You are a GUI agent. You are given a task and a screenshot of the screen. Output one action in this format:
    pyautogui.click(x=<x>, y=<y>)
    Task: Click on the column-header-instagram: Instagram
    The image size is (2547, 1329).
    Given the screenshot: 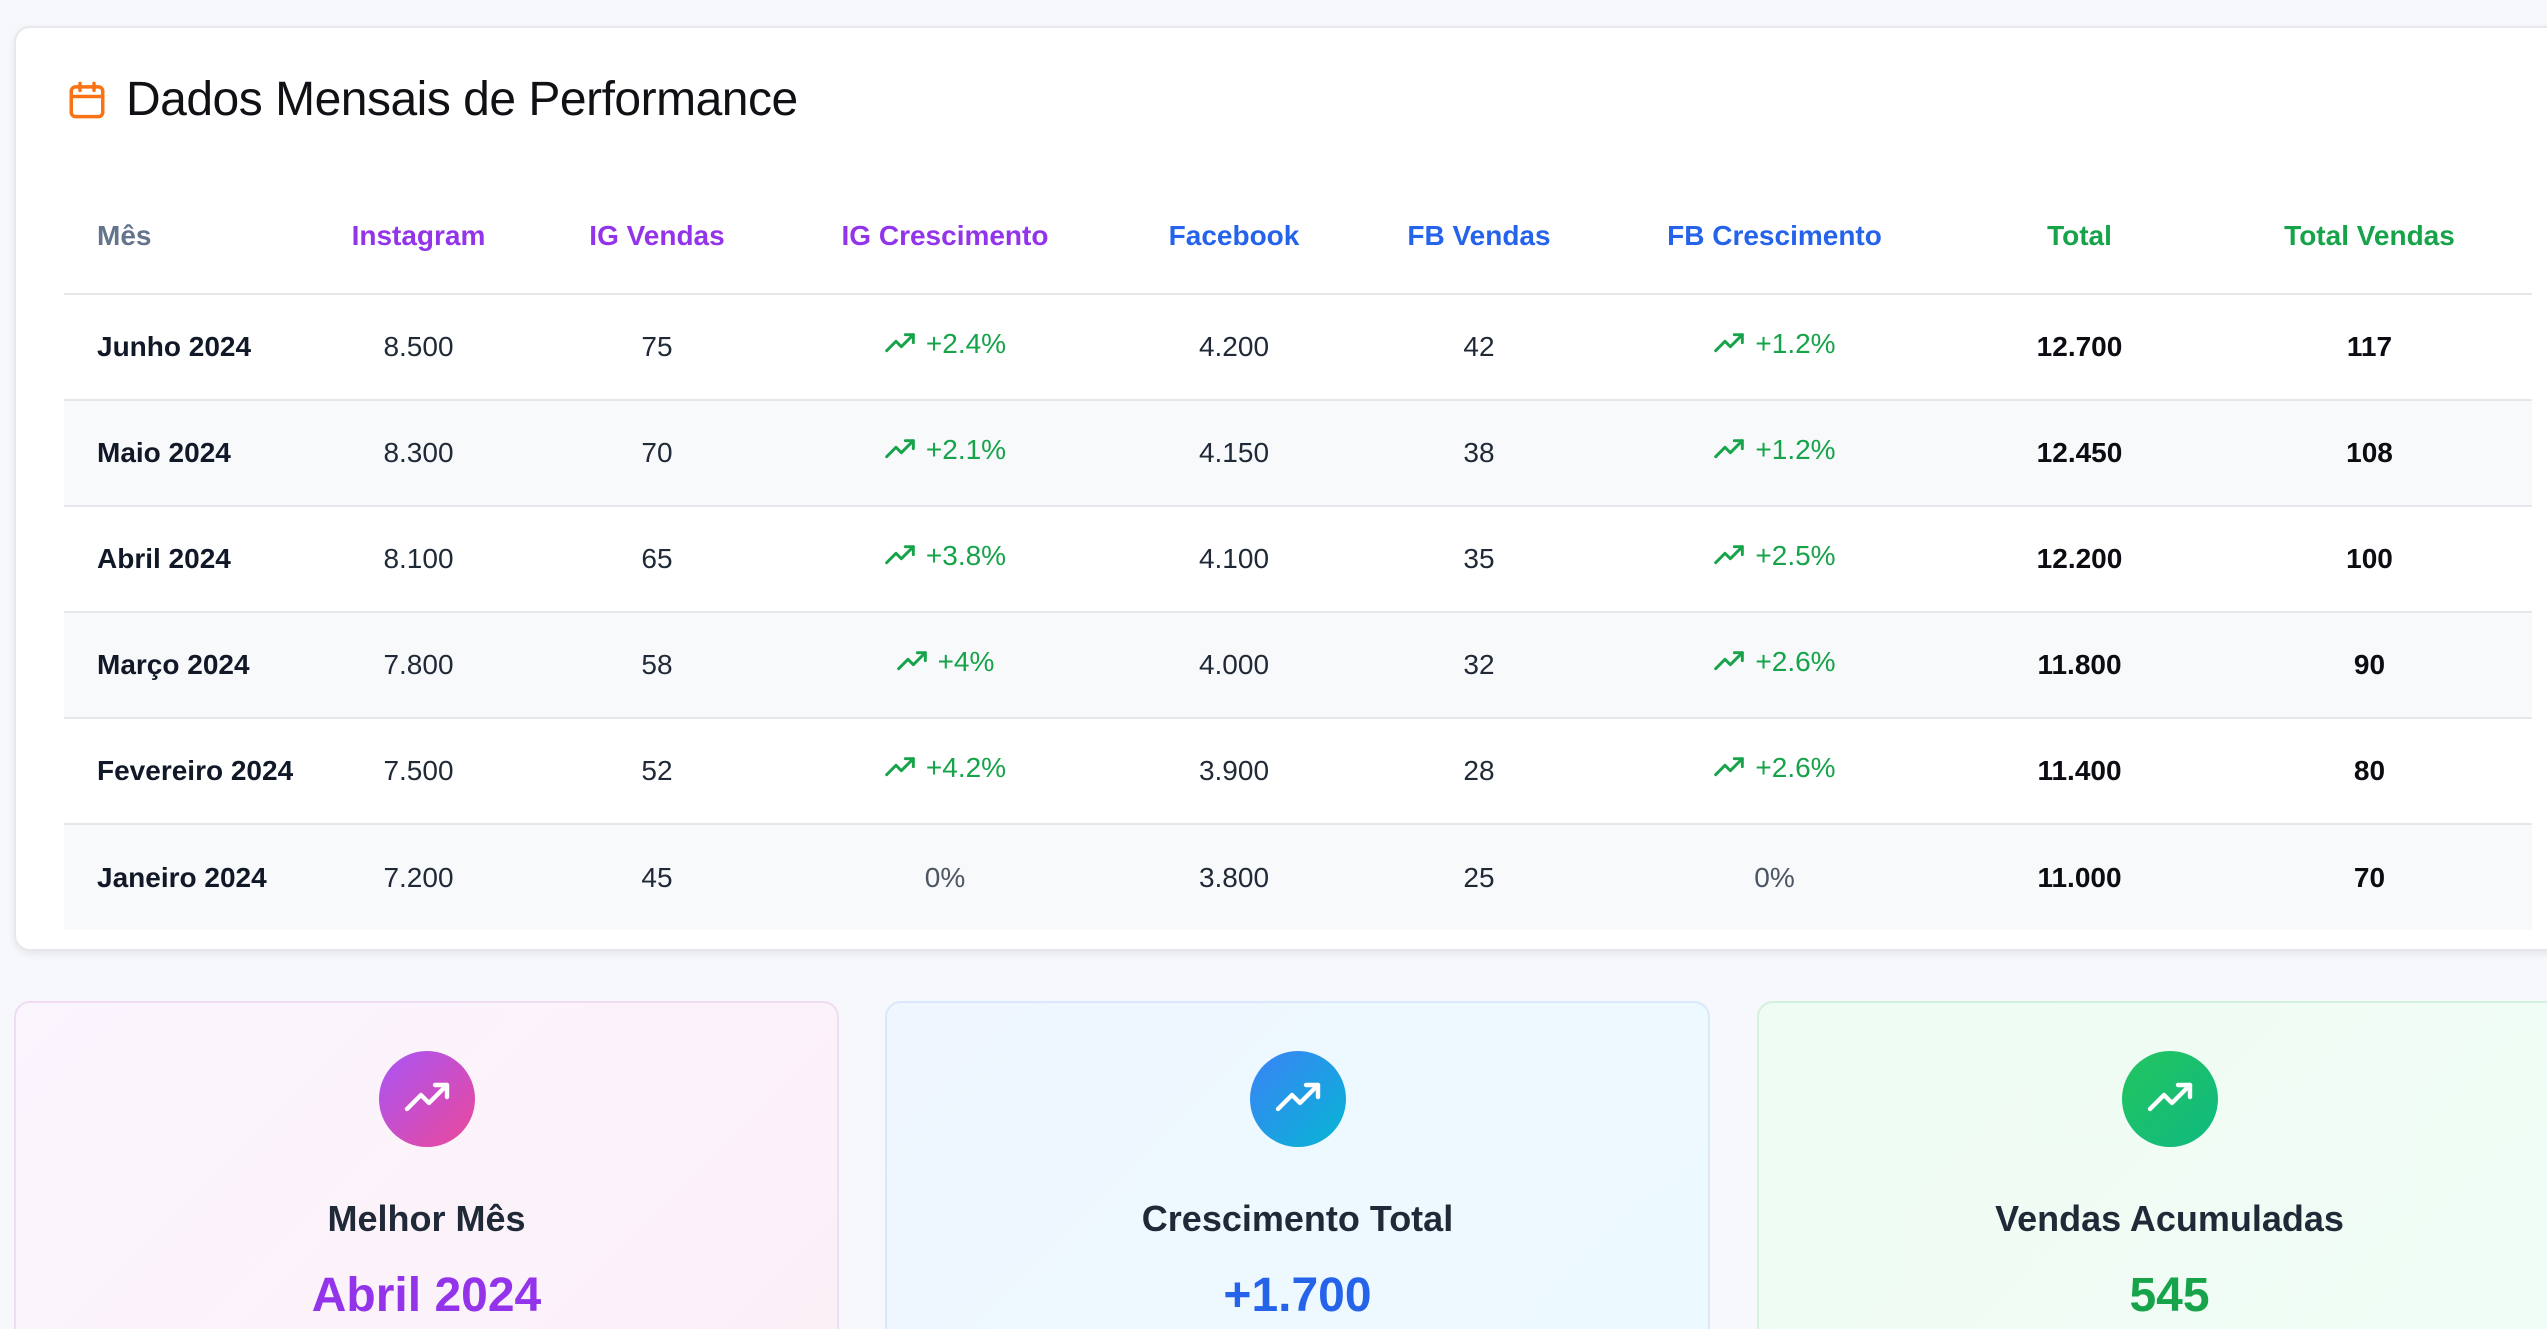 What is the action you would take?
    pyautogui.click(x=418, y=236)
    